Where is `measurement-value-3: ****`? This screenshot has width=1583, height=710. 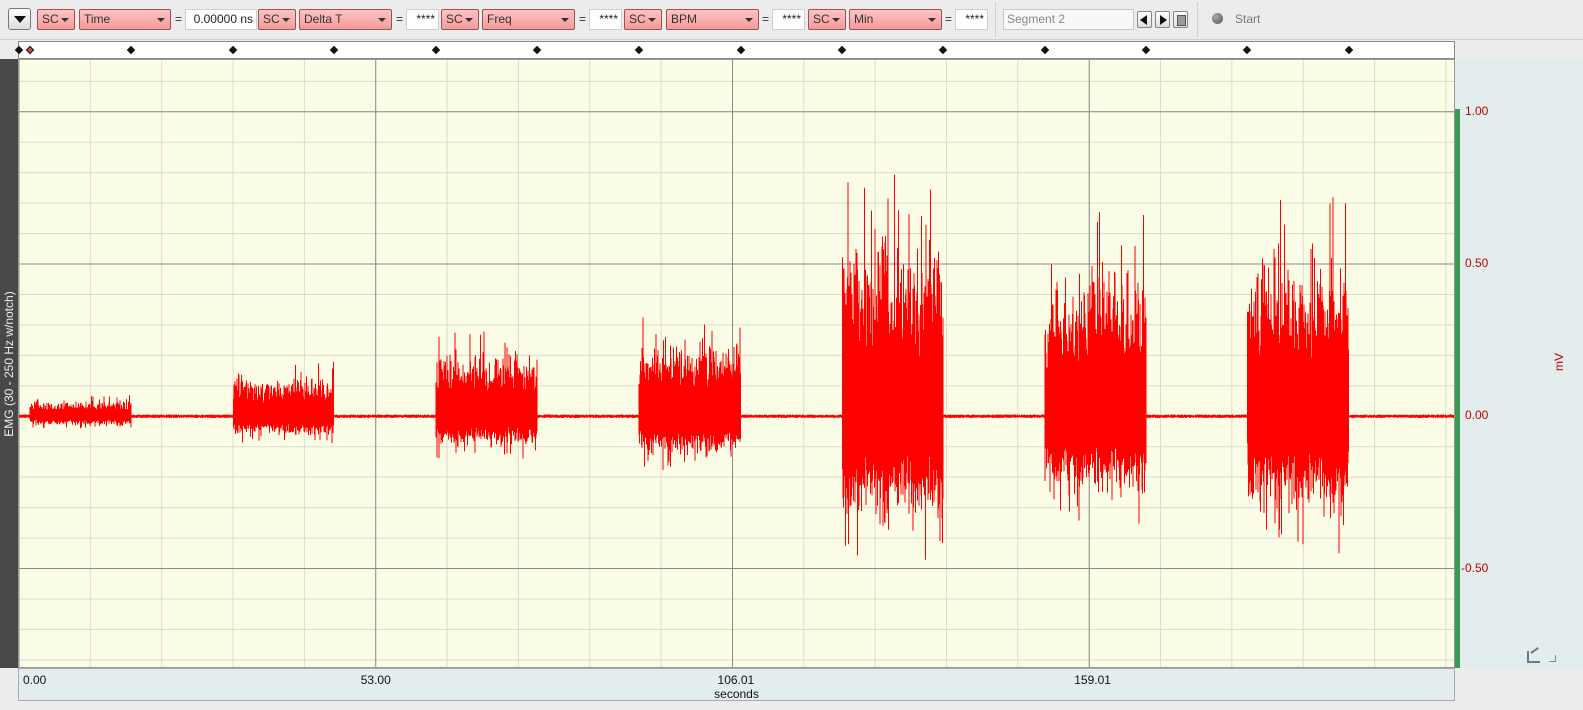
measurement-value-3: **** is located at coordinates (605, 19).